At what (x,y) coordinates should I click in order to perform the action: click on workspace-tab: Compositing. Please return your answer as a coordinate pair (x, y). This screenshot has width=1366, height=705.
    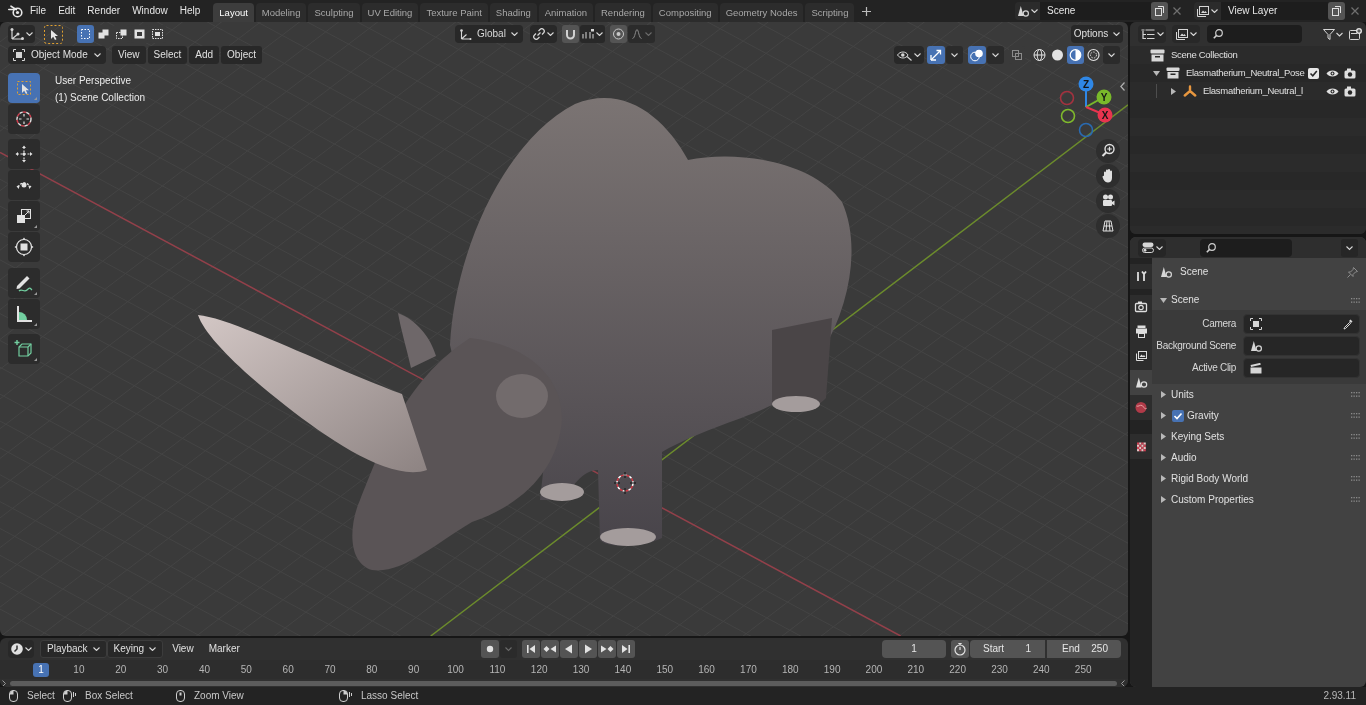
    Looking at the image, I should click on (685, 12).